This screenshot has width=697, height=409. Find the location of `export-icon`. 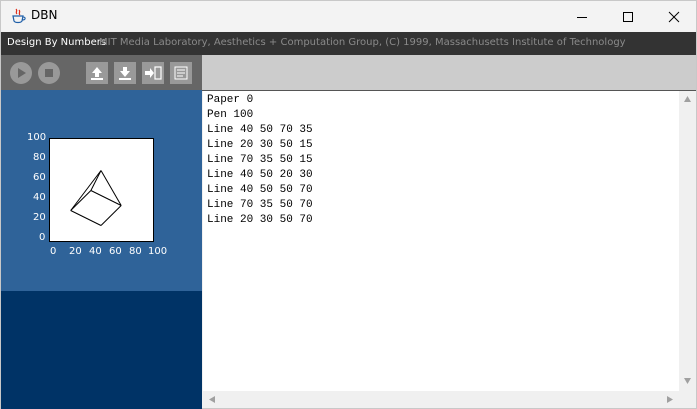

export-icon is located at coordinates (153, 73).